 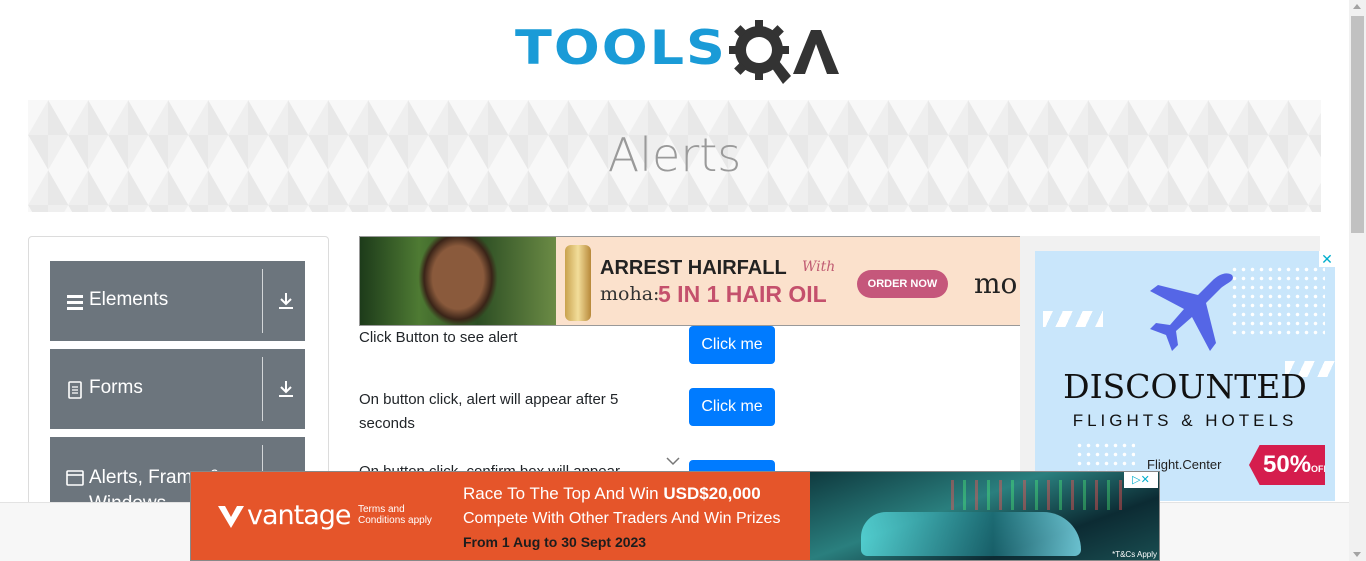 What do you see at coordinates (75, 302) in the screenshot?
I see `hamburger-icon` at bounding box center [75, 302].